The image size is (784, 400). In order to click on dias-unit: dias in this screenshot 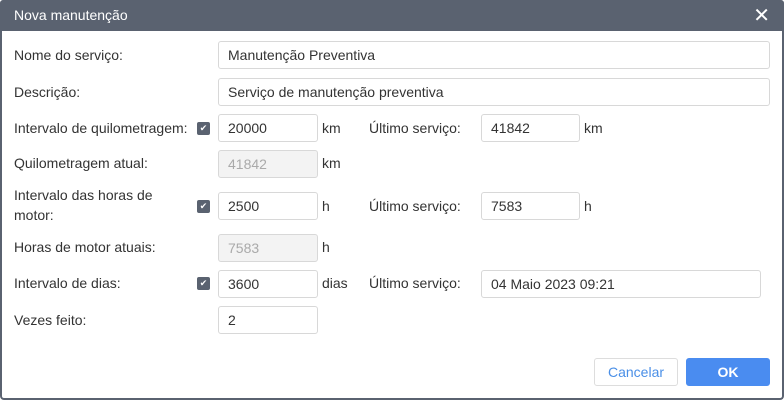, I will do `click(335, 283)`.